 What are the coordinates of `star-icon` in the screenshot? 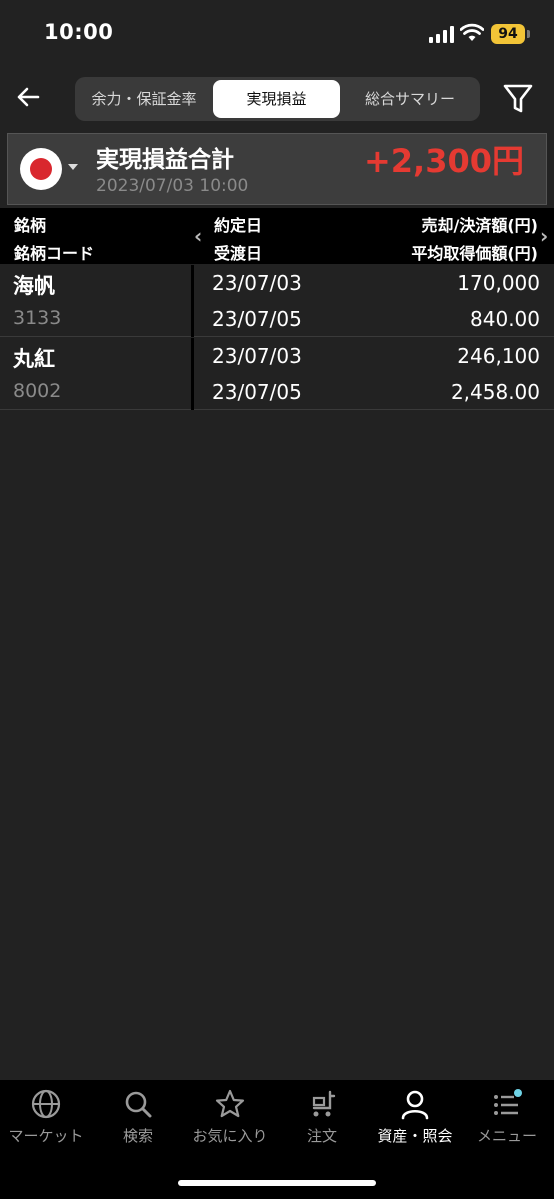 It's located at (230, 1103).